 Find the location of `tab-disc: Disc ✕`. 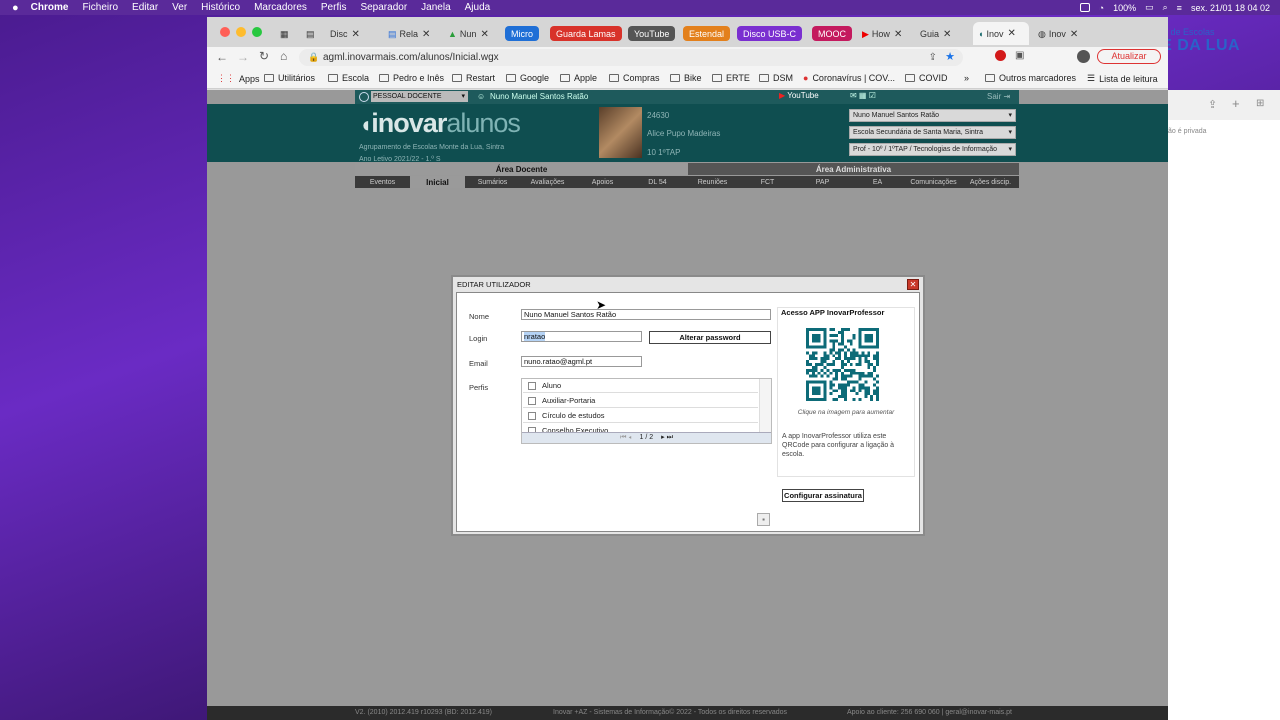

tab-disc: Disc ✕ is located at coordinates (349, 34).